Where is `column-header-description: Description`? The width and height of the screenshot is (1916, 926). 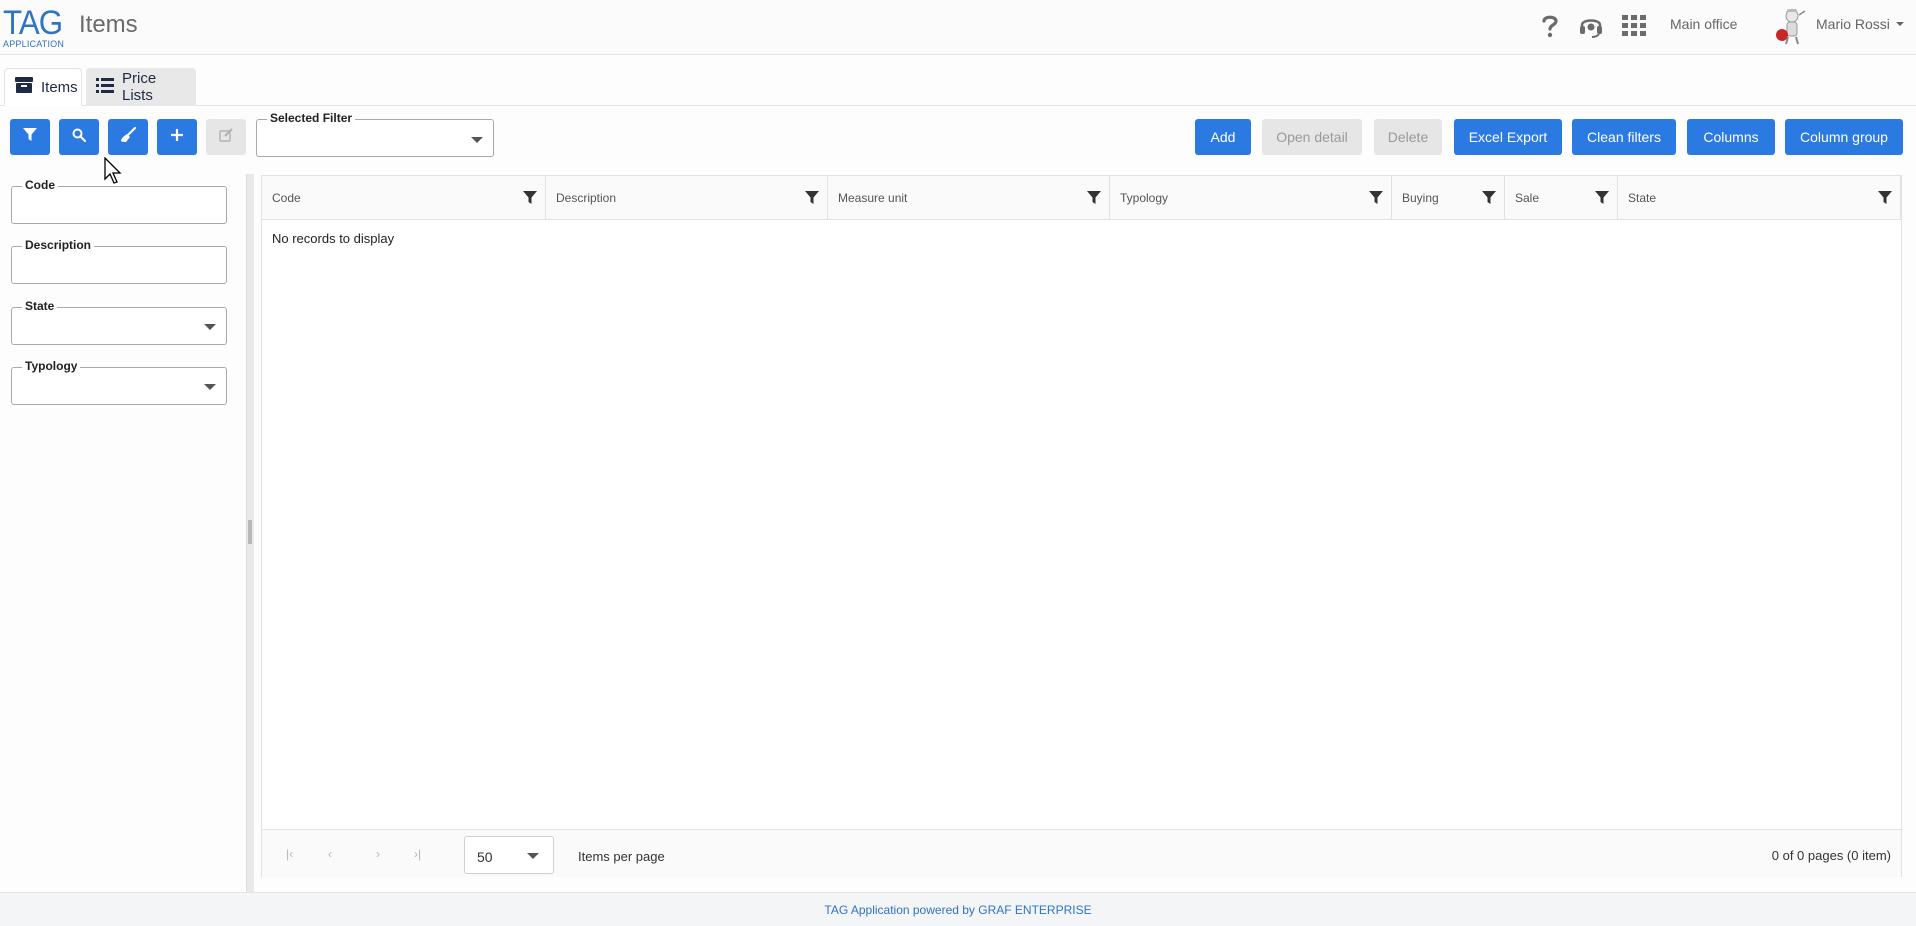 column-header-description: Description is located at coordinates (687, 198).